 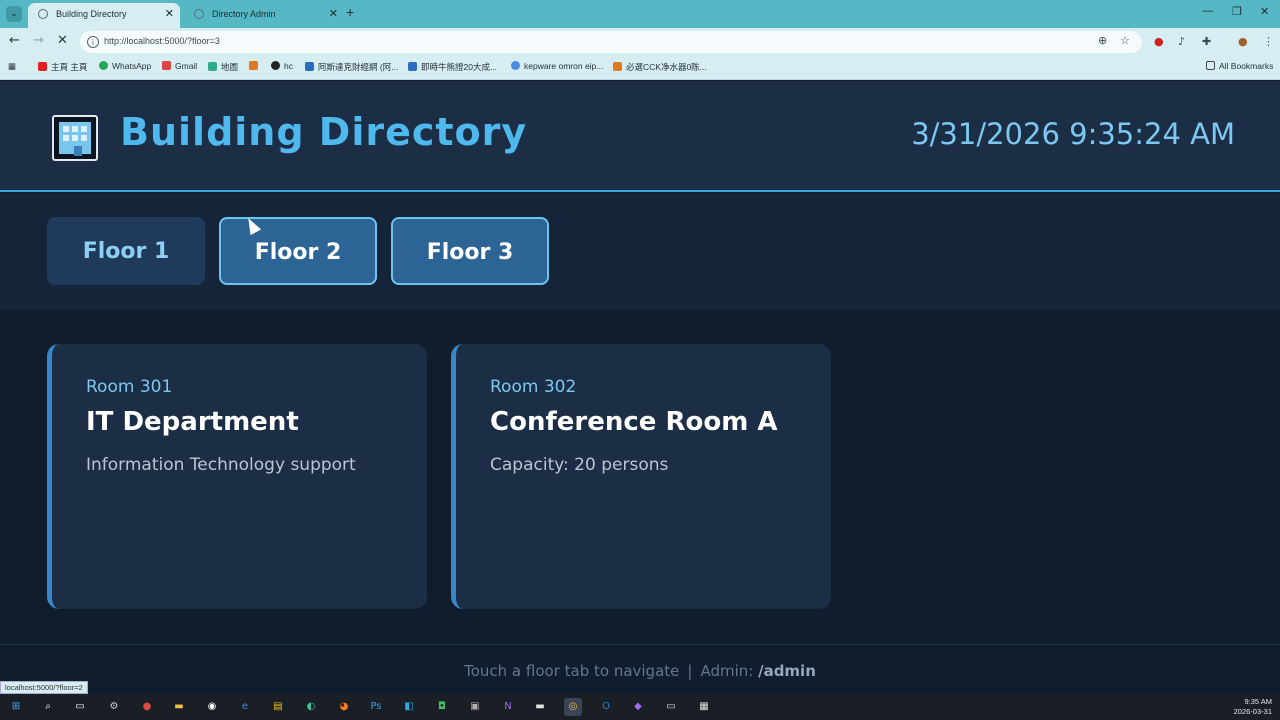 I want to click on minimize-icon: —, so click(x=1207, y=11).